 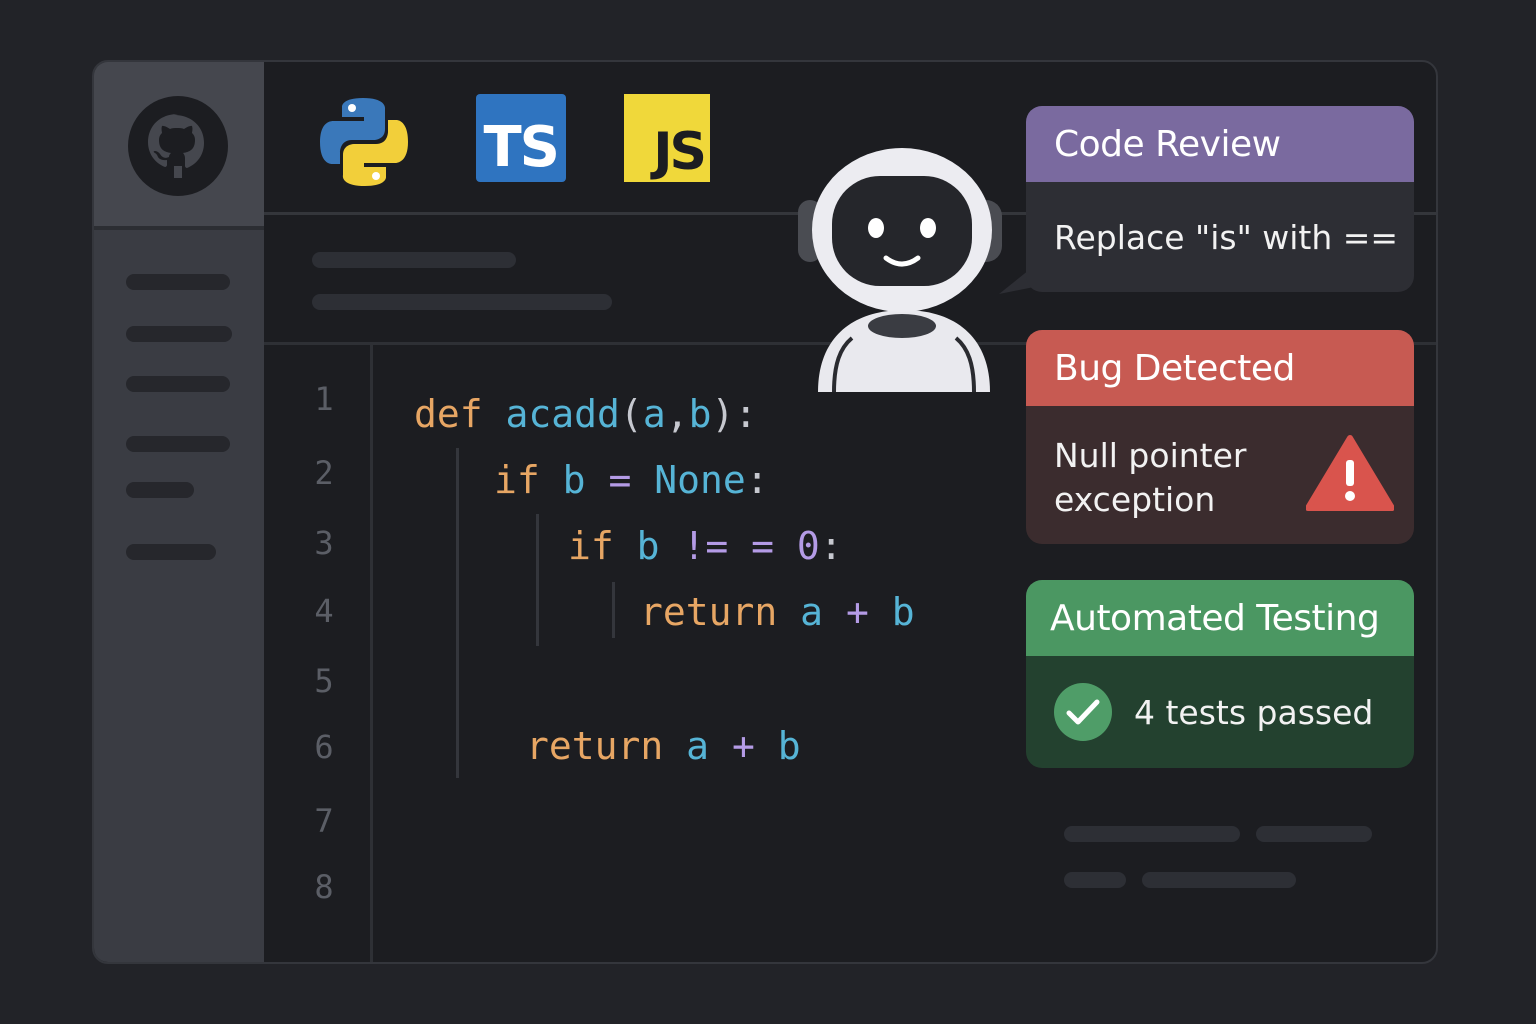 I want to click on line-number: 7, so click(x=324, y=821).